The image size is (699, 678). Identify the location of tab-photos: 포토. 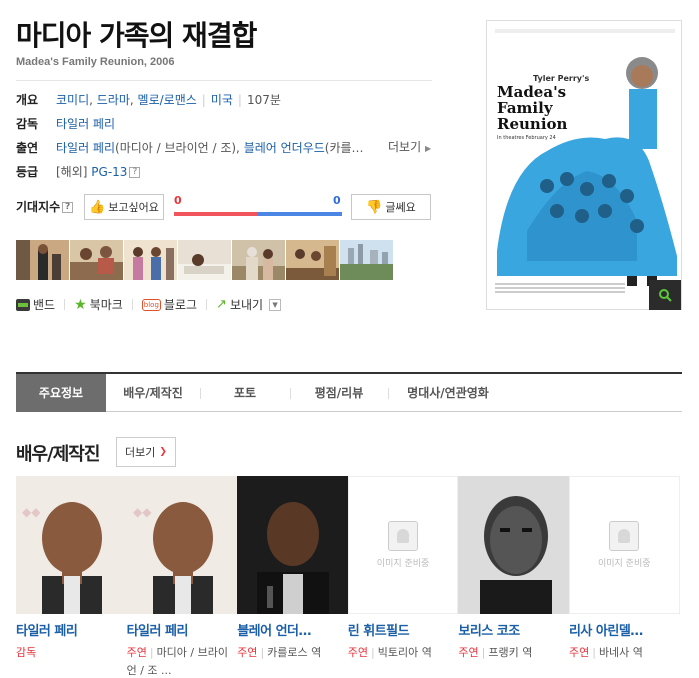
(245, 393).